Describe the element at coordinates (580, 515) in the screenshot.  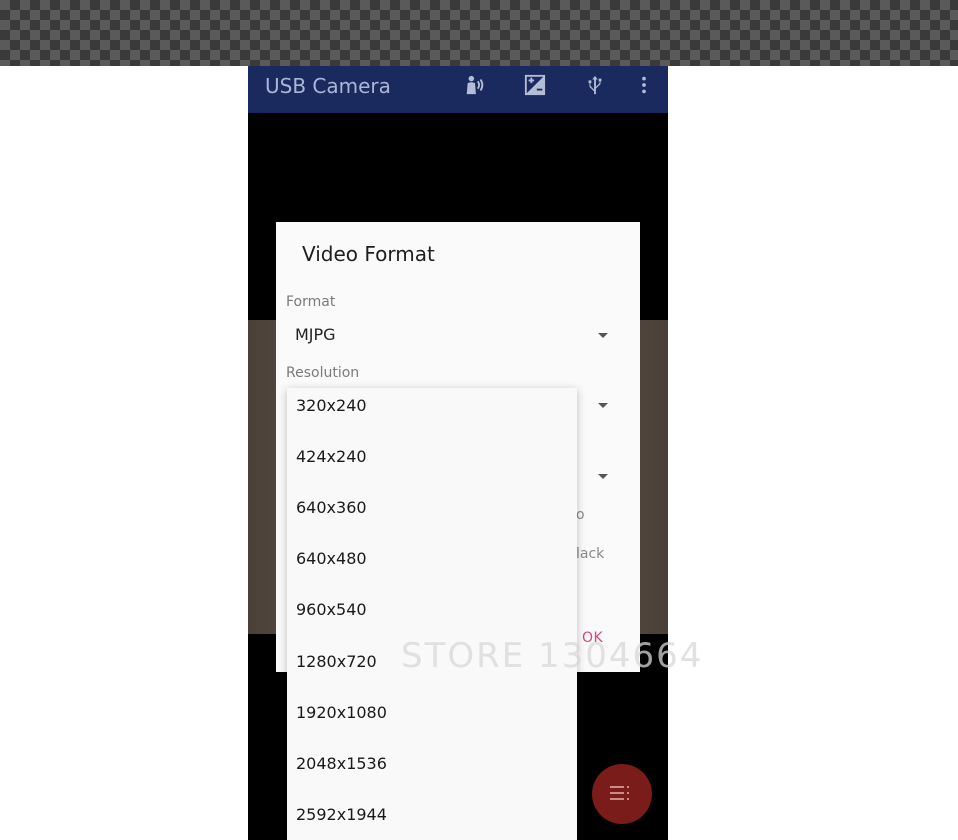
I see `partial-option-text: o` at that location.